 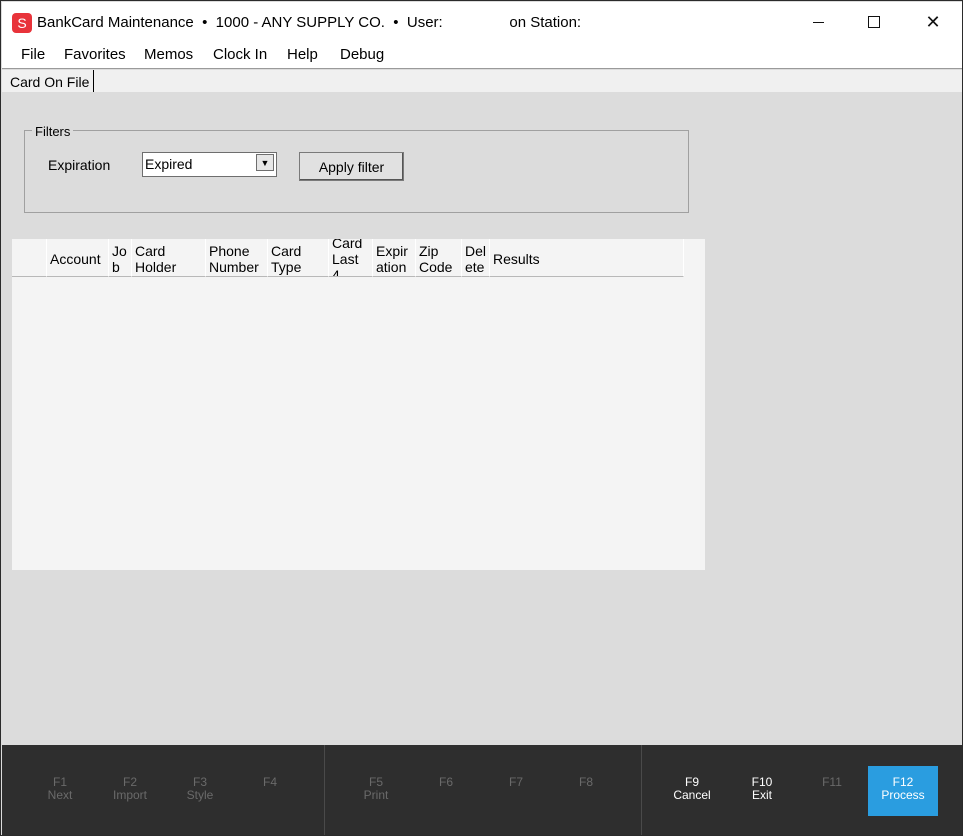 What do you see at coordinates (302, 54) in the screenshot?
I see `menu-help: Help` at bounding box center [302, 54].